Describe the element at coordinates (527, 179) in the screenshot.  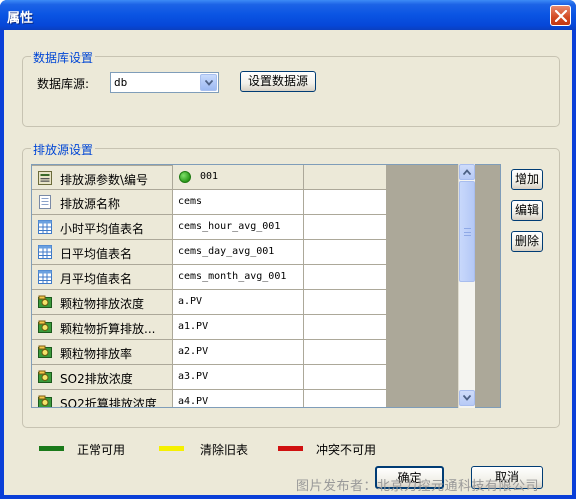
I see `add-button: 增加` at that location.